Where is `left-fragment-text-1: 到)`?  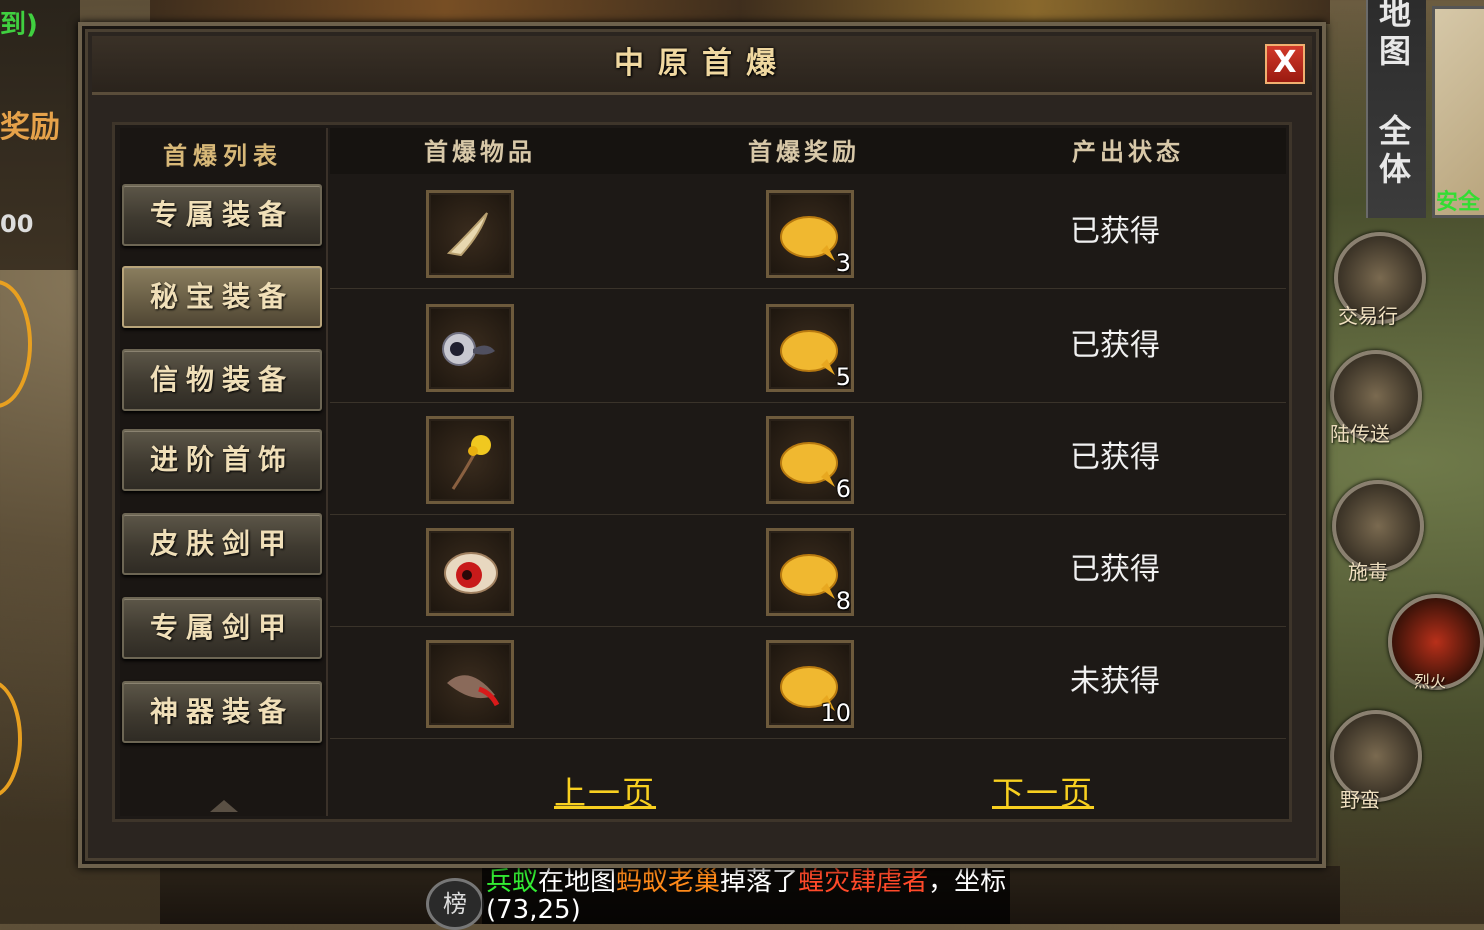
left-fragment-text-1: 到) is located at coordinates (19, 25).